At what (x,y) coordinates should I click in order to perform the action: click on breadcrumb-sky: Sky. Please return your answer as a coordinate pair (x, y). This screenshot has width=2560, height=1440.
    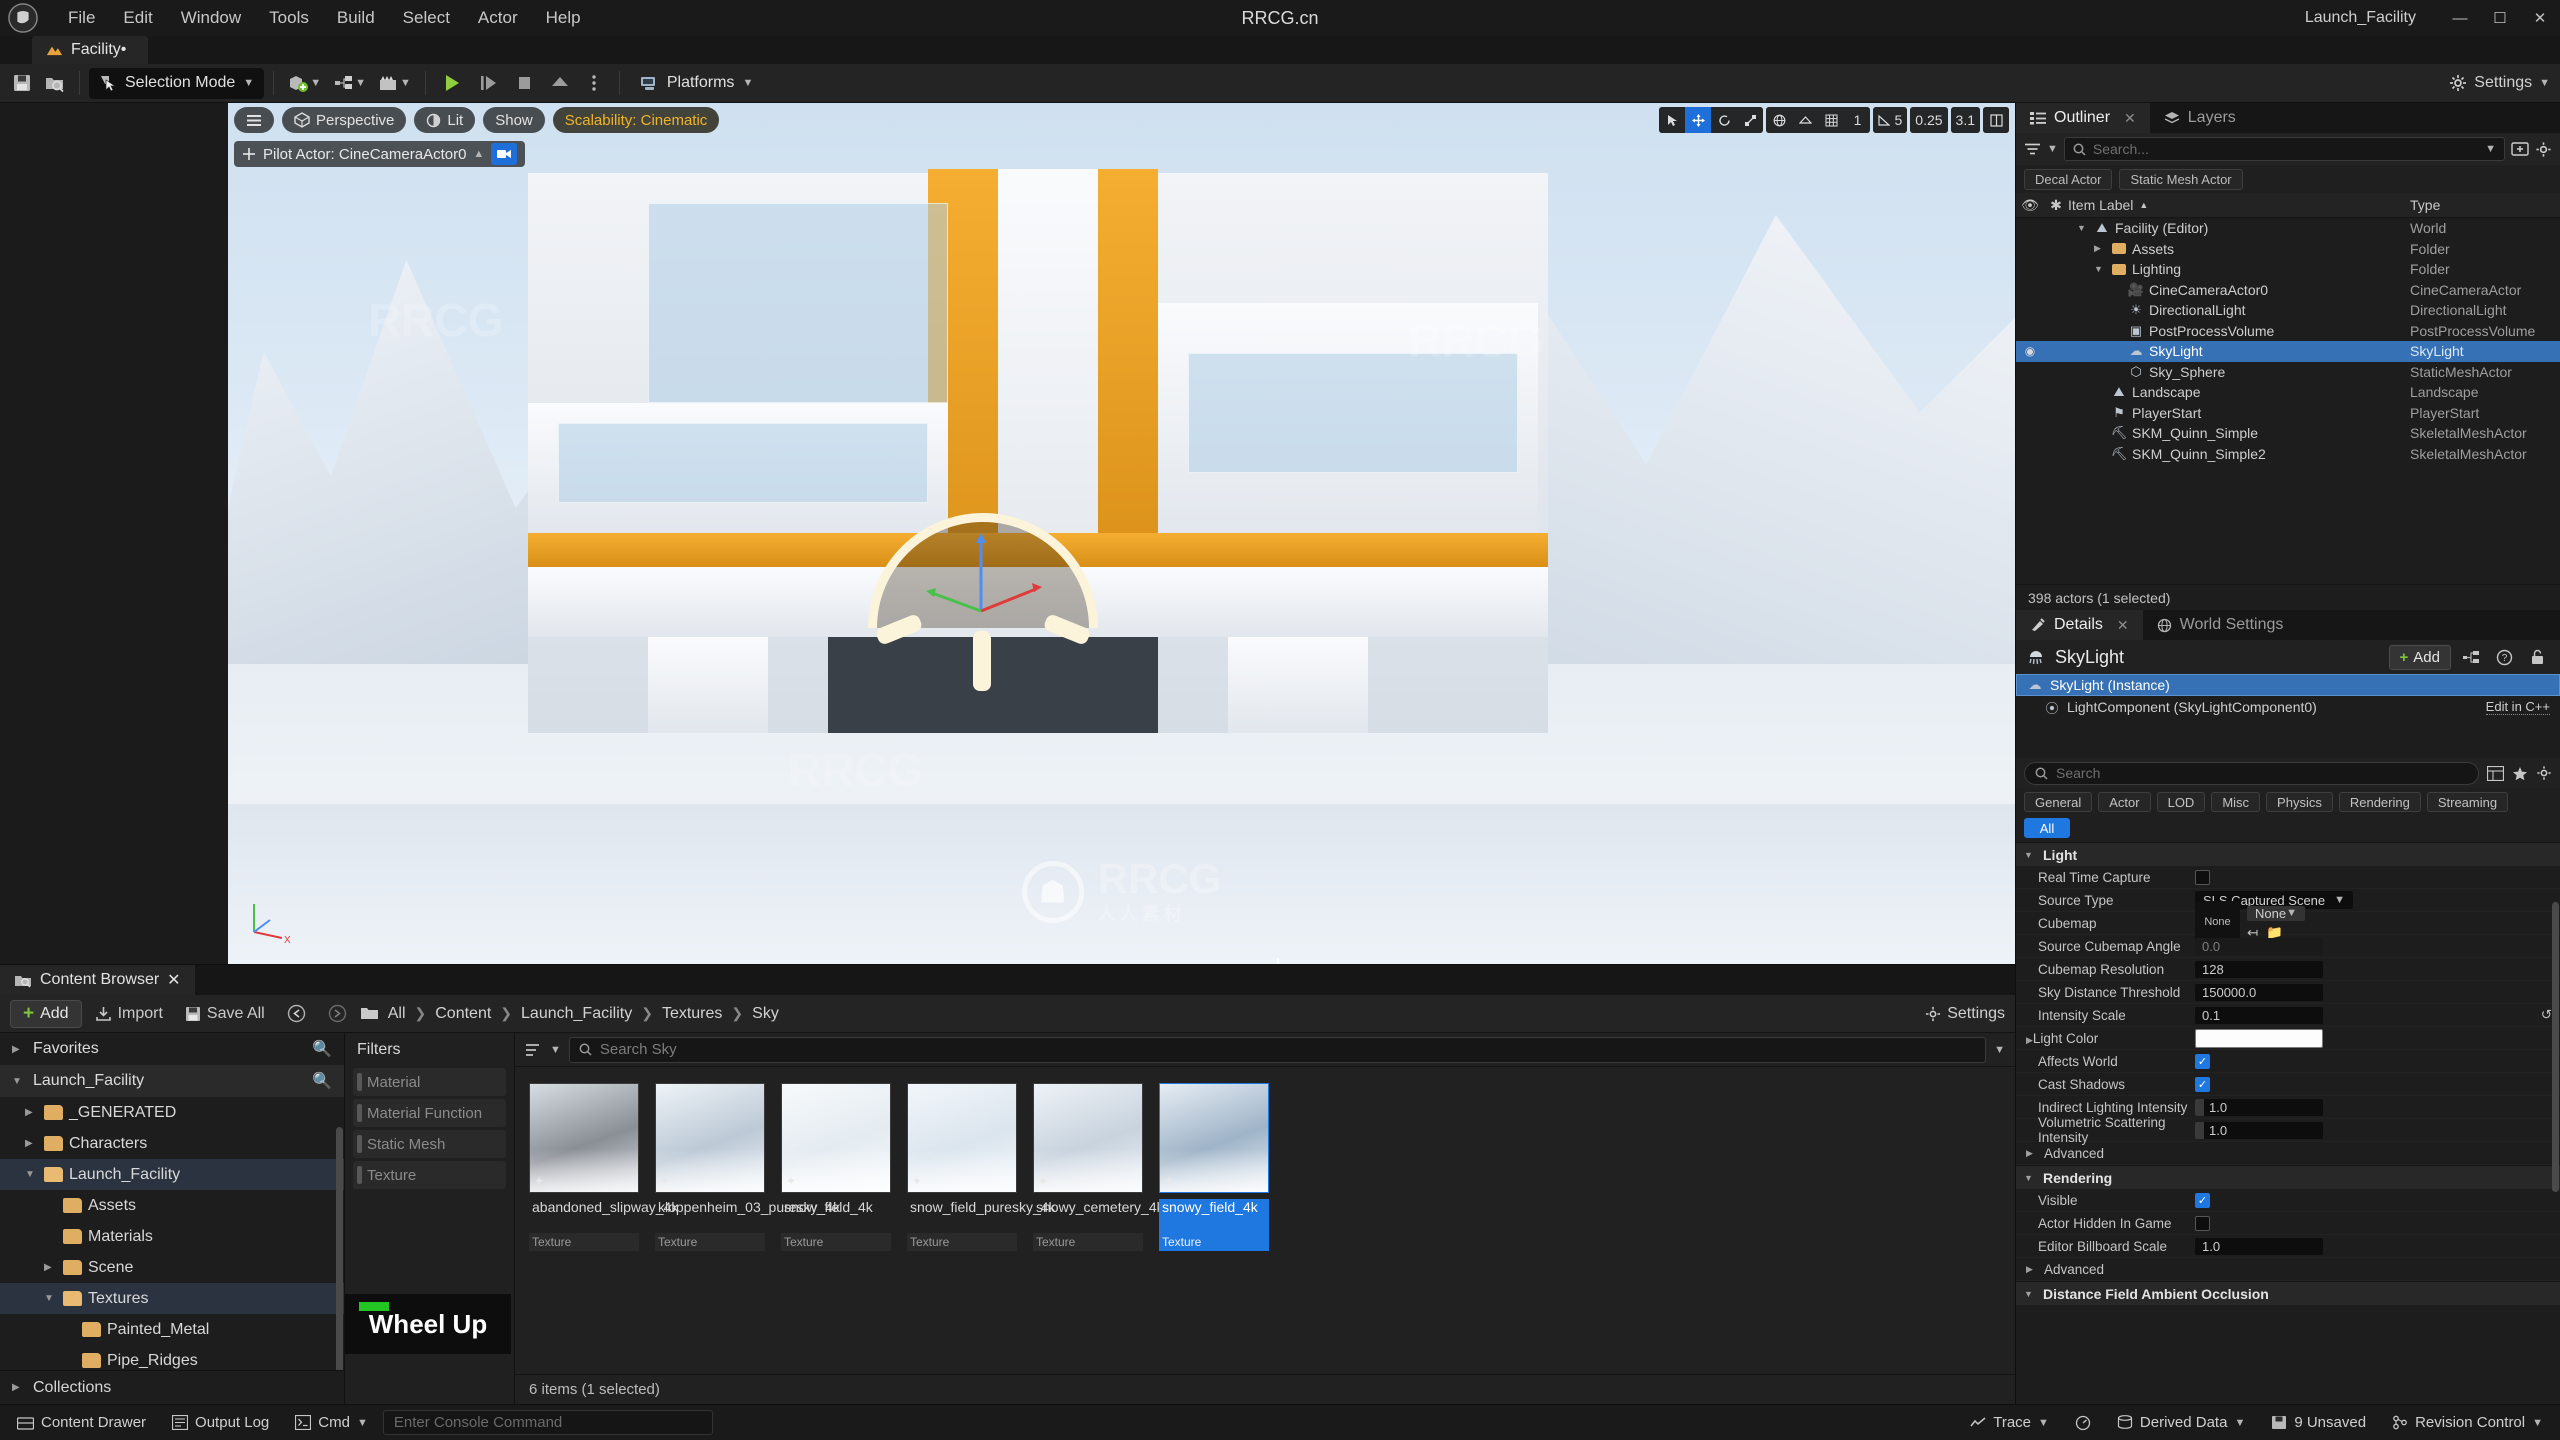
    Looking at the image, I should click on (765, 1014).